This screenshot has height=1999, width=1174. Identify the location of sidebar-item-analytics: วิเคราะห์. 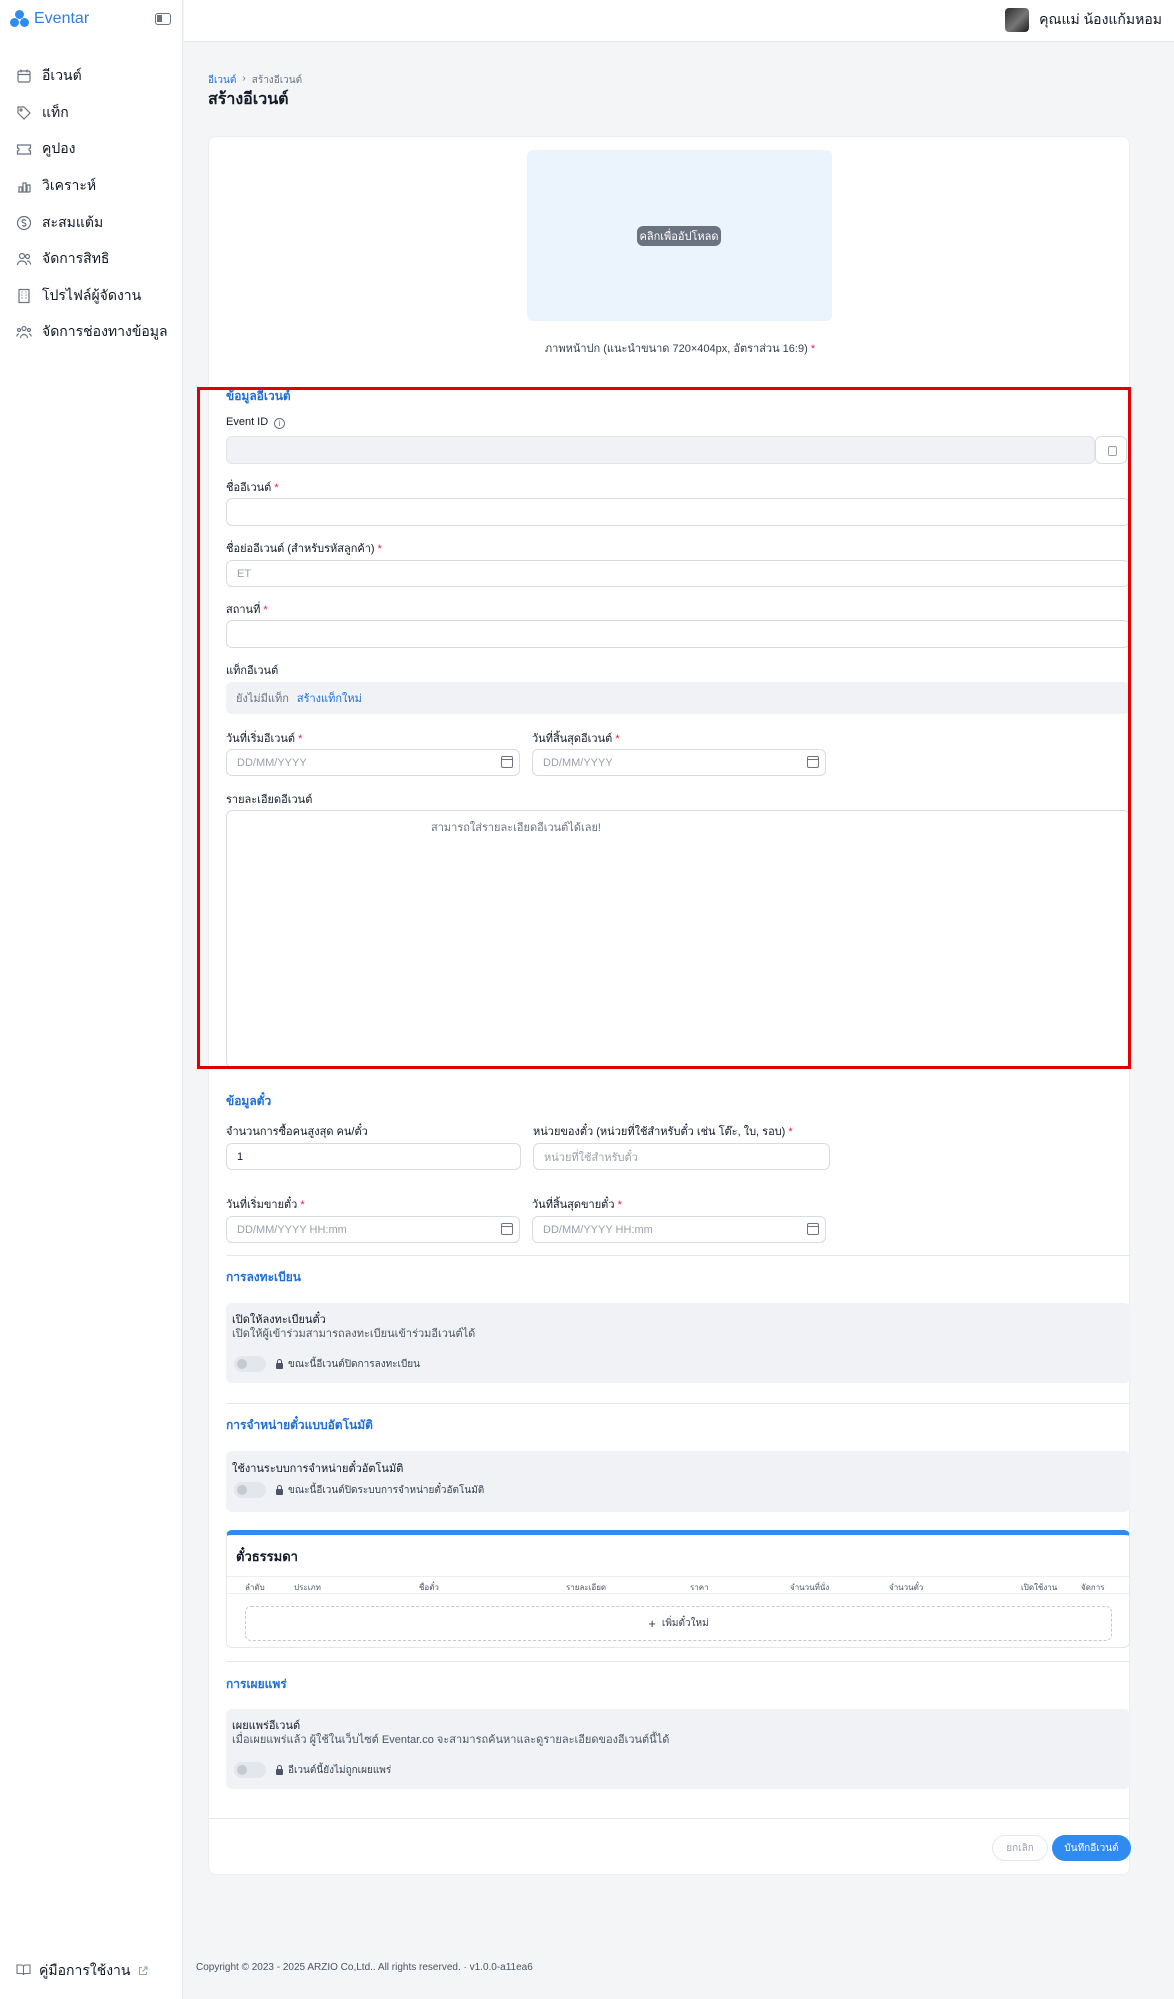
(91, 186).